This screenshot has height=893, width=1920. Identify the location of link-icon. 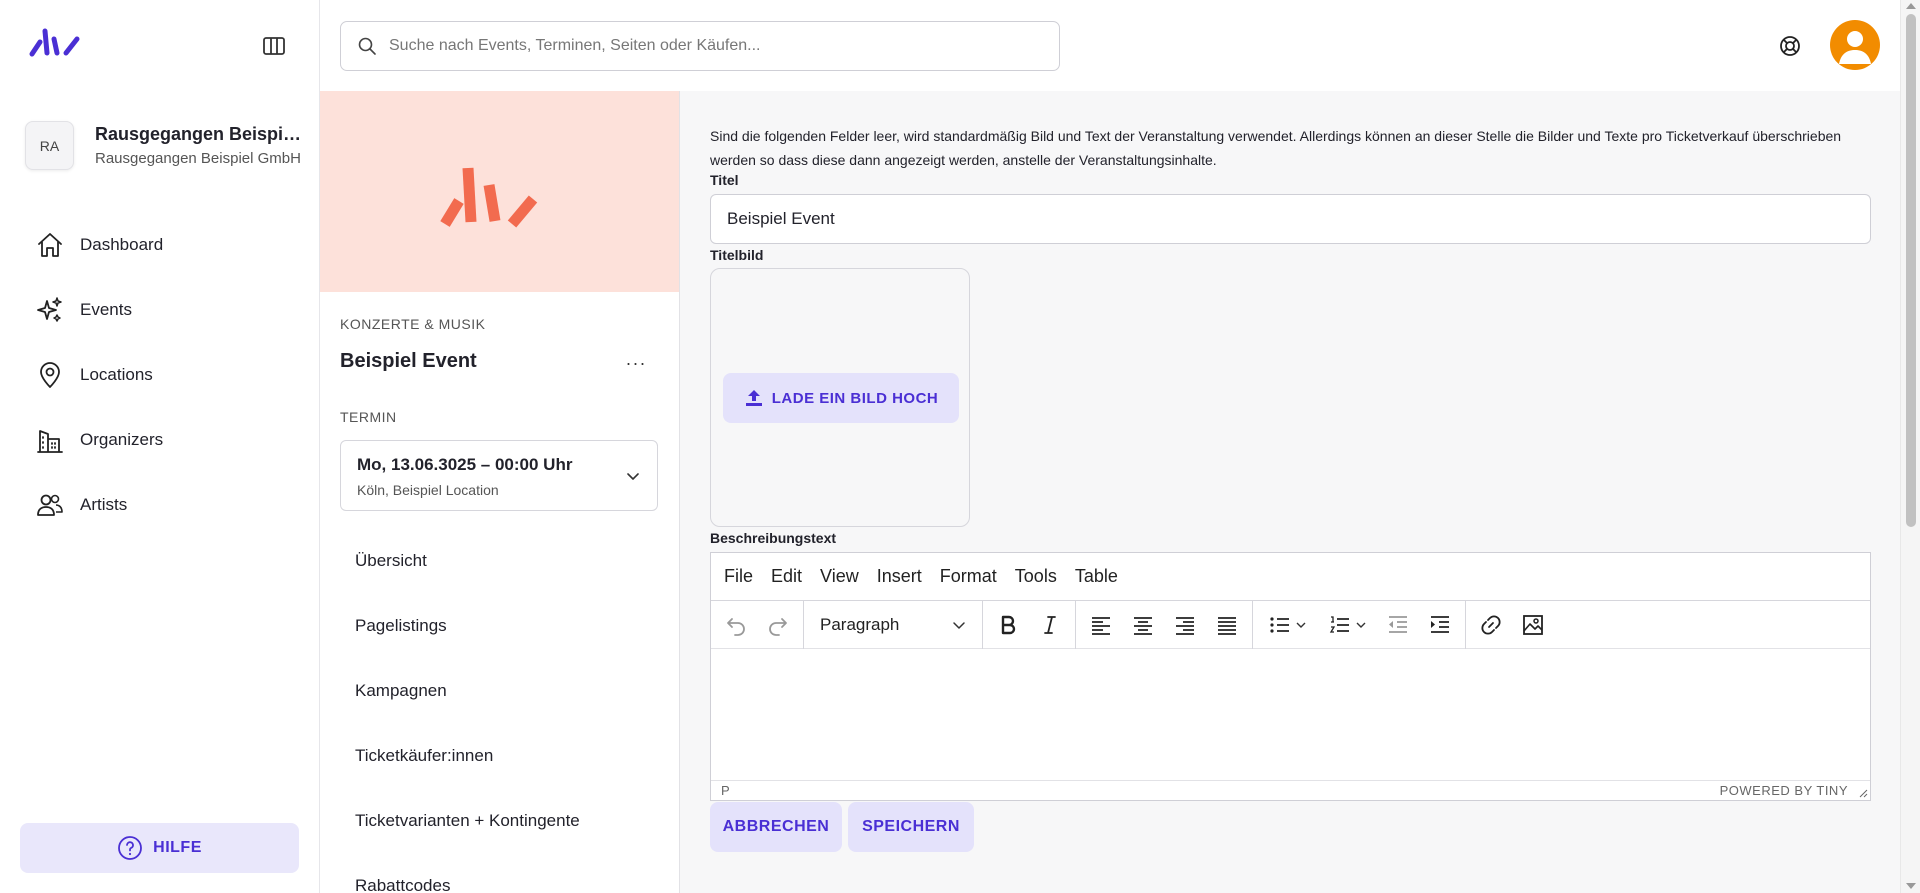
(1491, 624).